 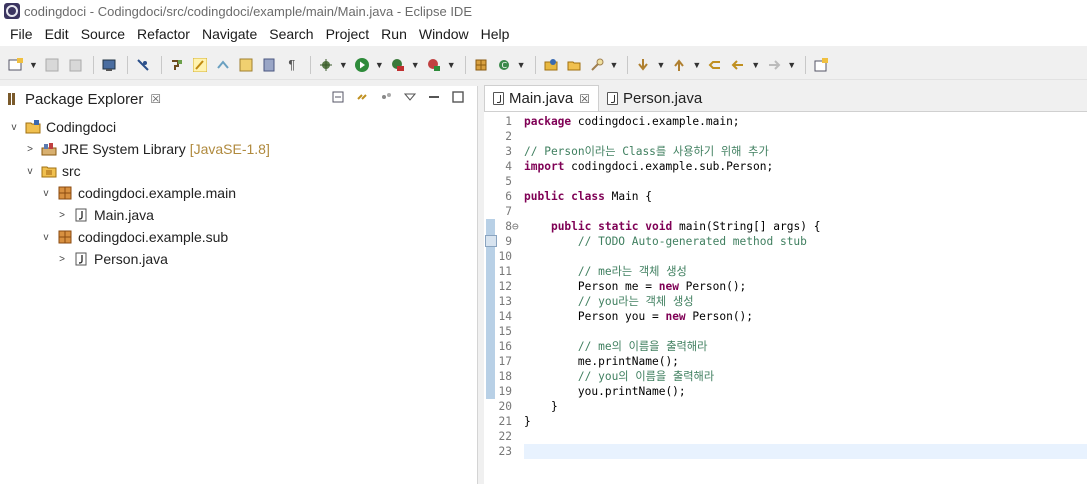 What do you see at coordinates (229, 34) in the screenshot?
I see `menu-navigate: Navigate` at bounding box center [229, 34].